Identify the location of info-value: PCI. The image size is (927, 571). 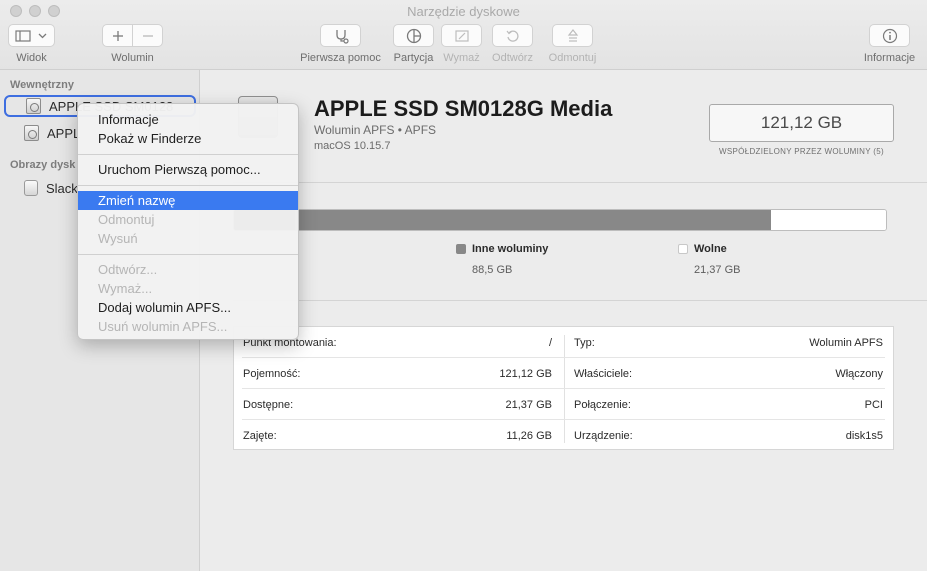
(873, 405).